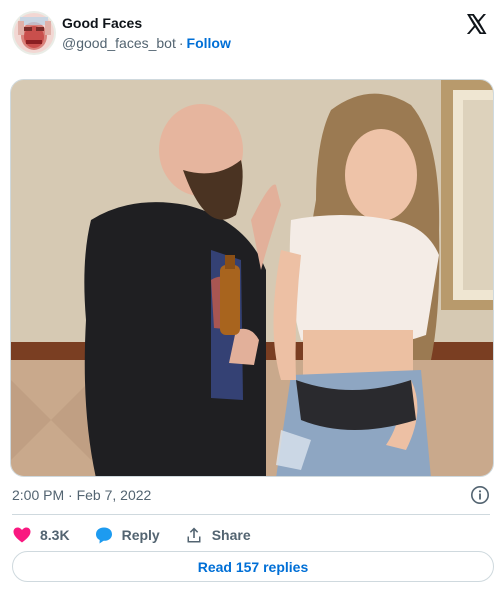 The width and height of the screenshot is (502, 591). Describe the element at coordinates (476, 24) in the screenshot. I see `x-logo-icon` at that location.